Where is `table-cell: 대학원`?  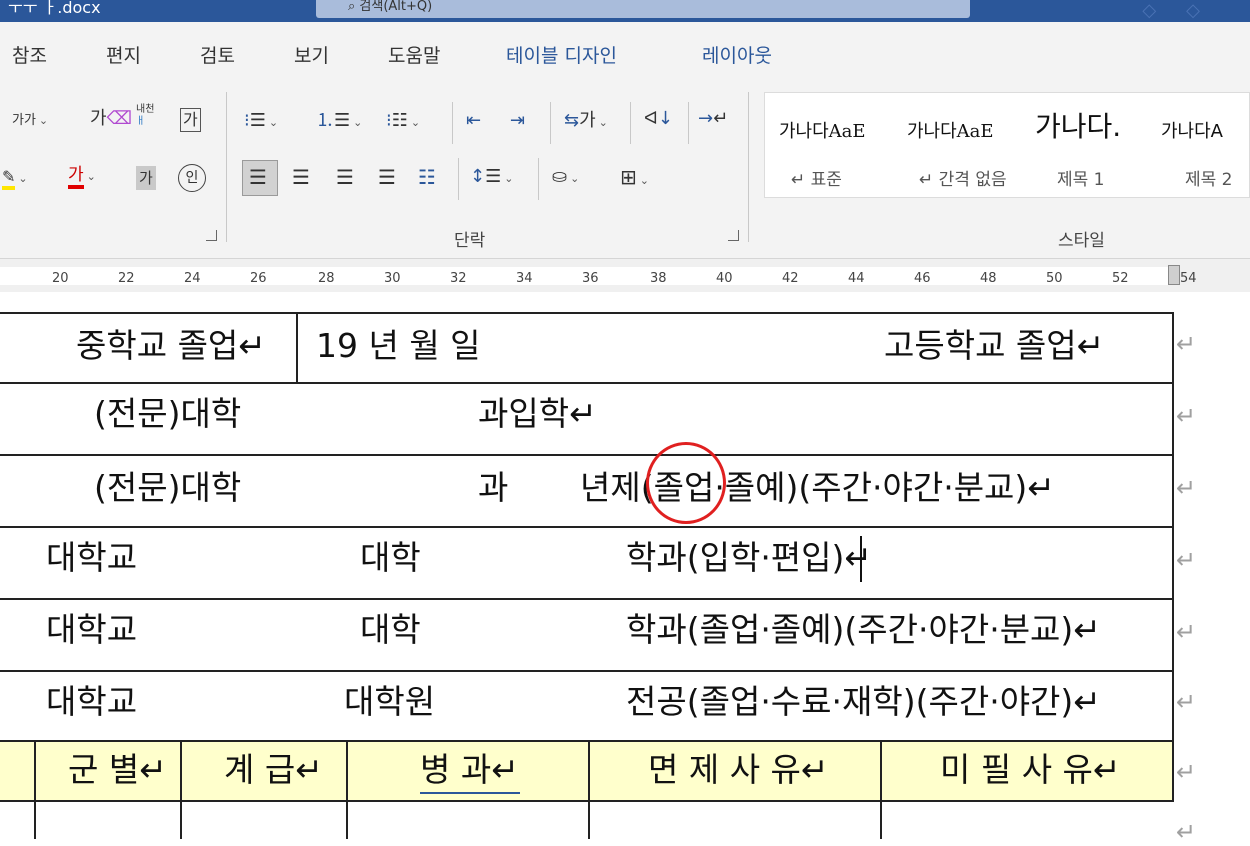
table-cell: 대학원 is located at coordinates (389, 702).